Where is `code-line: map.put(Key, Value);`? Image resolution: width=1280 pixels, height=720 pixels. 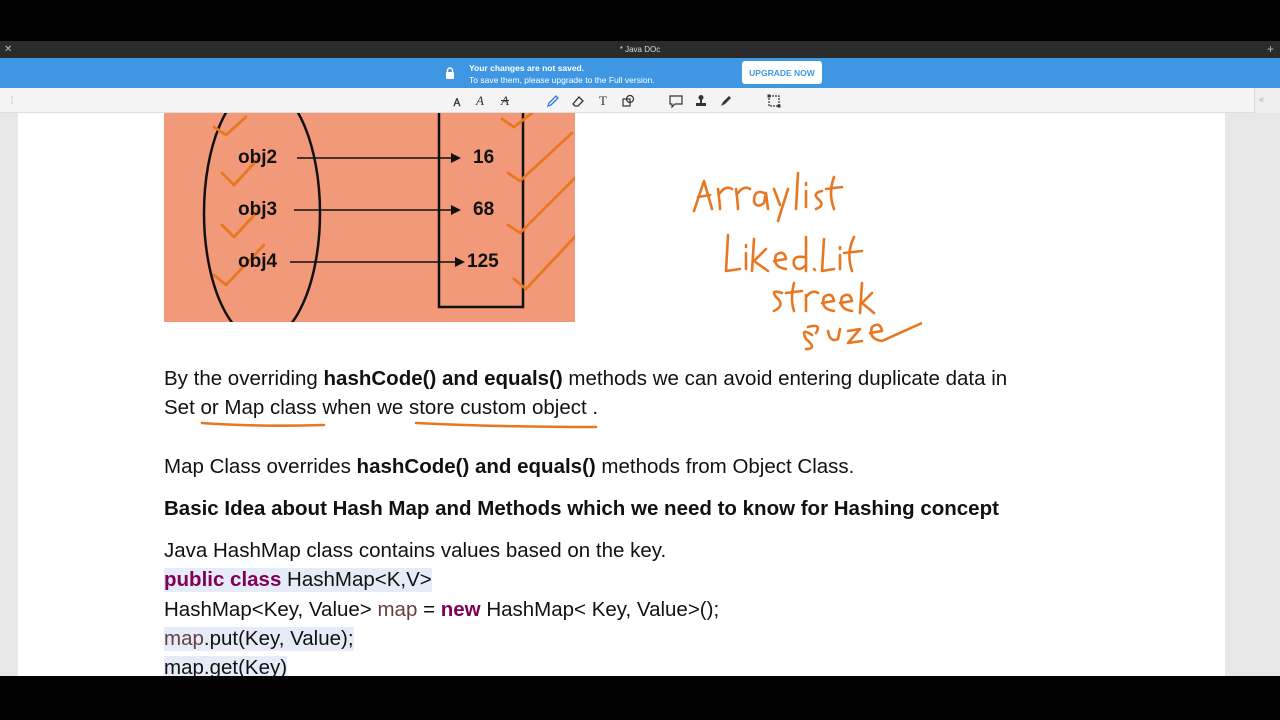
code-line: map.put(Key, Value); is located at coordinates (259, 639).